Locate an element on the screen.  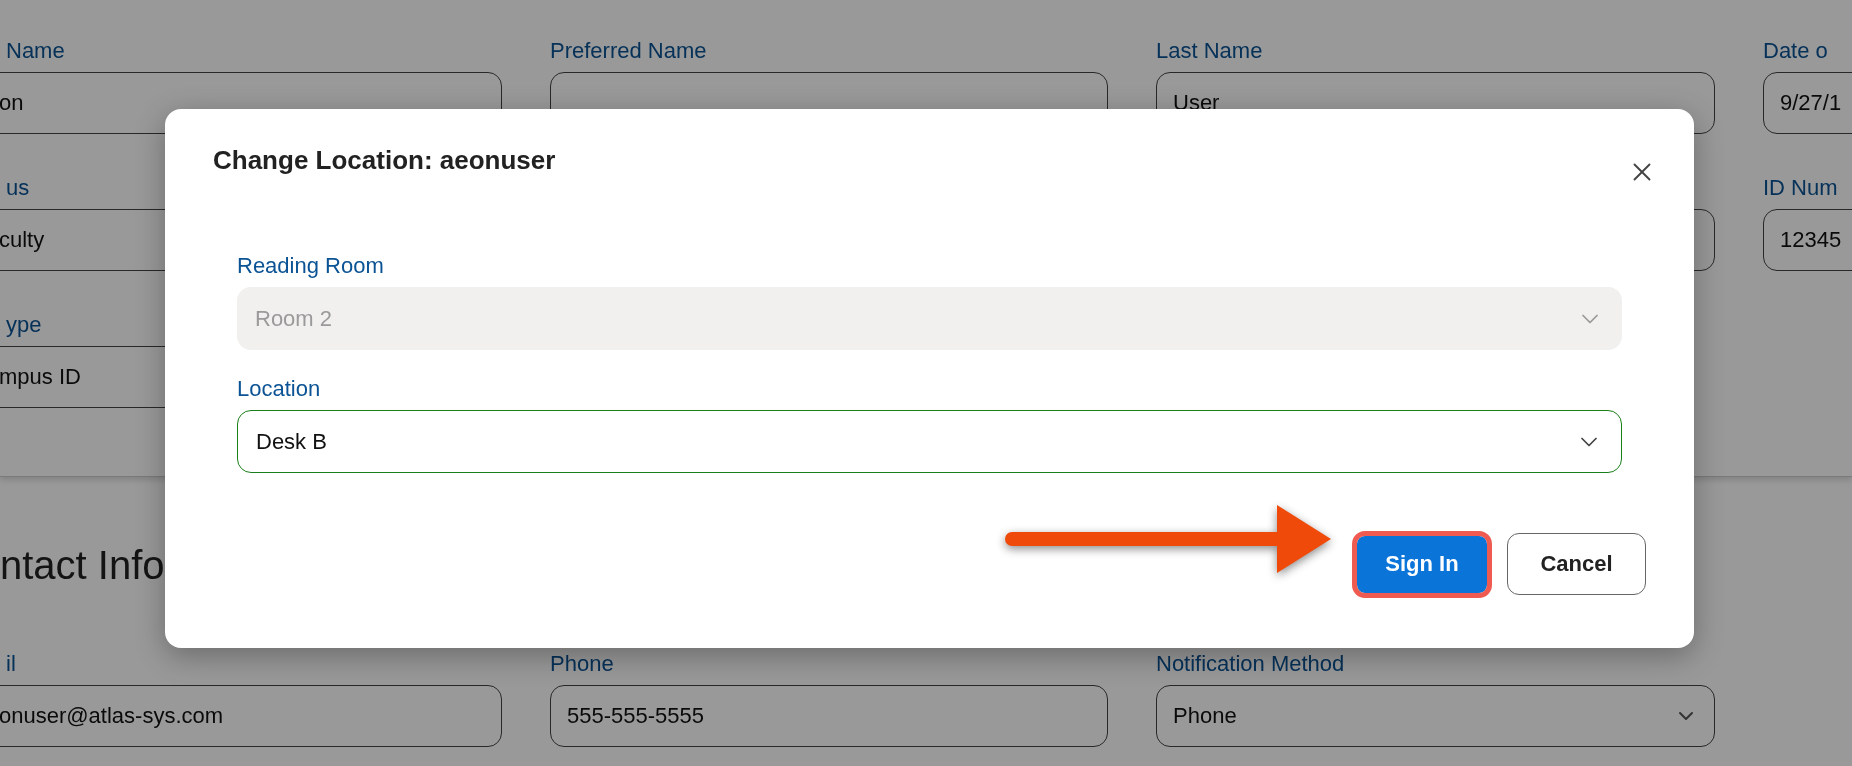
field-label: il is located at coordinates (10, 664).